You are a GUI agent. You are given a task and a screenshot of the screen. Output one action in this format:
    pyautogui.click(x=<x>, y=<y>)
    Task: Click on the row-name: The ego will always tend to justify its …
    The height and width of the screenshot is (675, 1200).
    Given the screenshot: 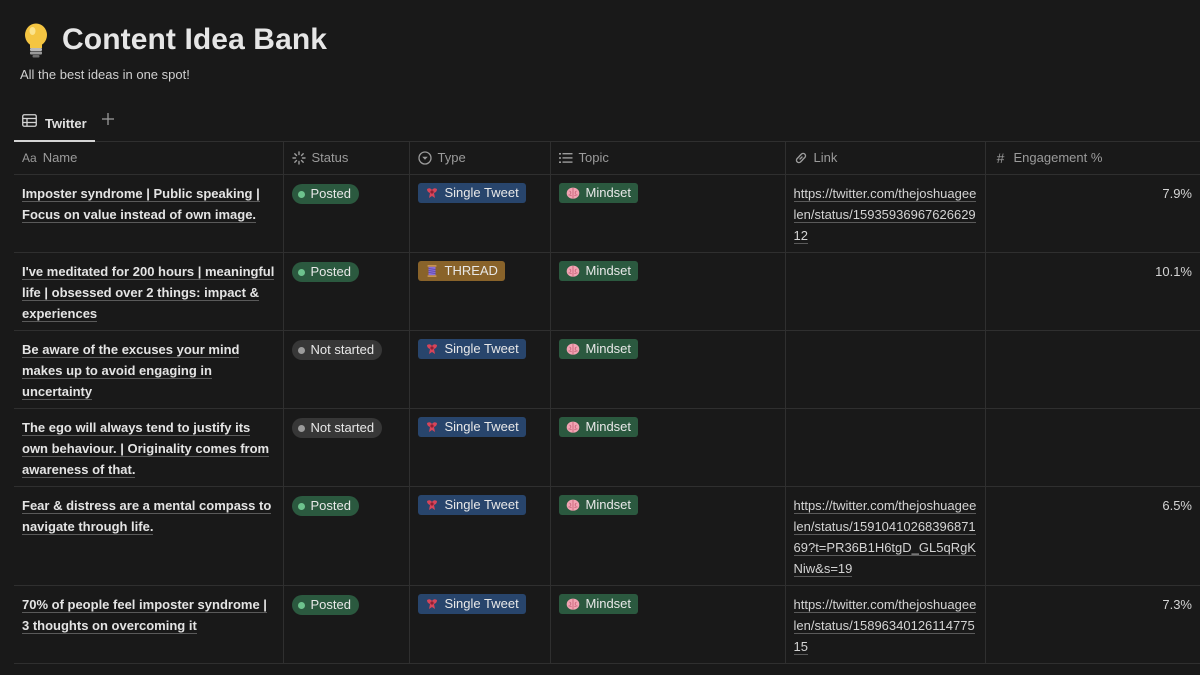 What is the action you would take?
    pyautogui.click(x=146, y=448)
    